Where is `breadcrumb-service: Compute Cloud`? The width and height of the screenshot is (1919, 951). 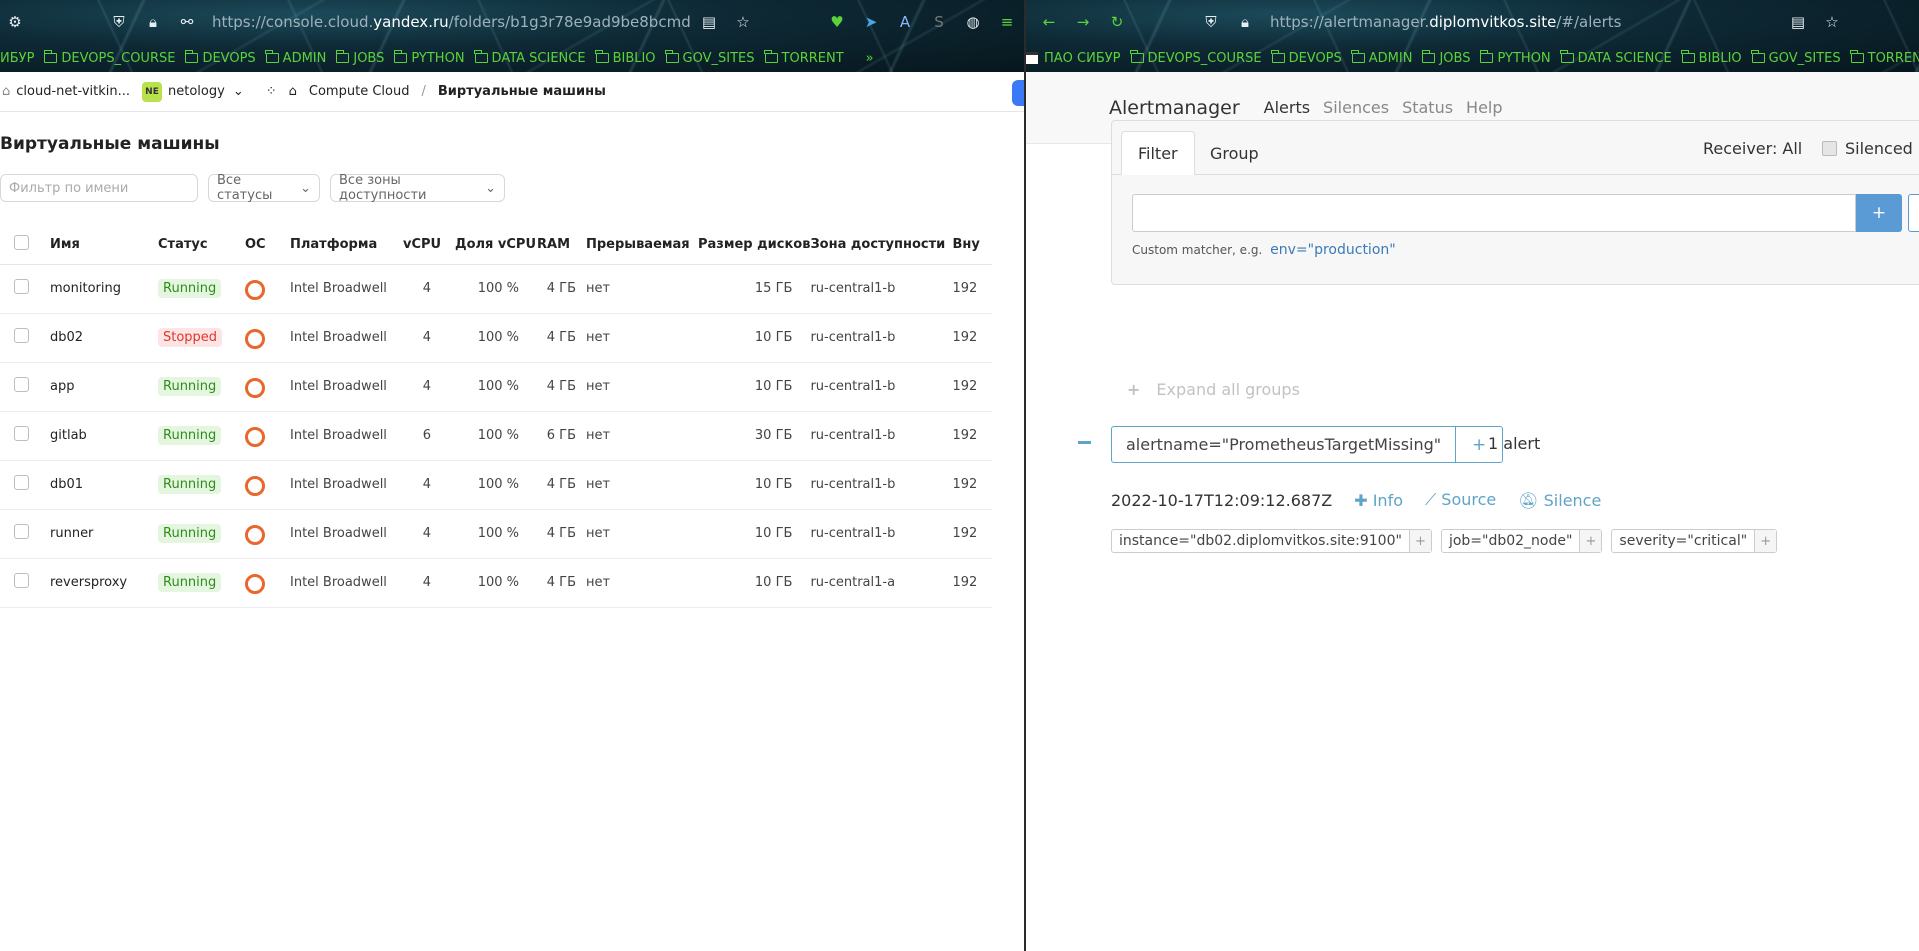 breadcrumb-service: Compute Cloud is located at coordinates (359, 91).